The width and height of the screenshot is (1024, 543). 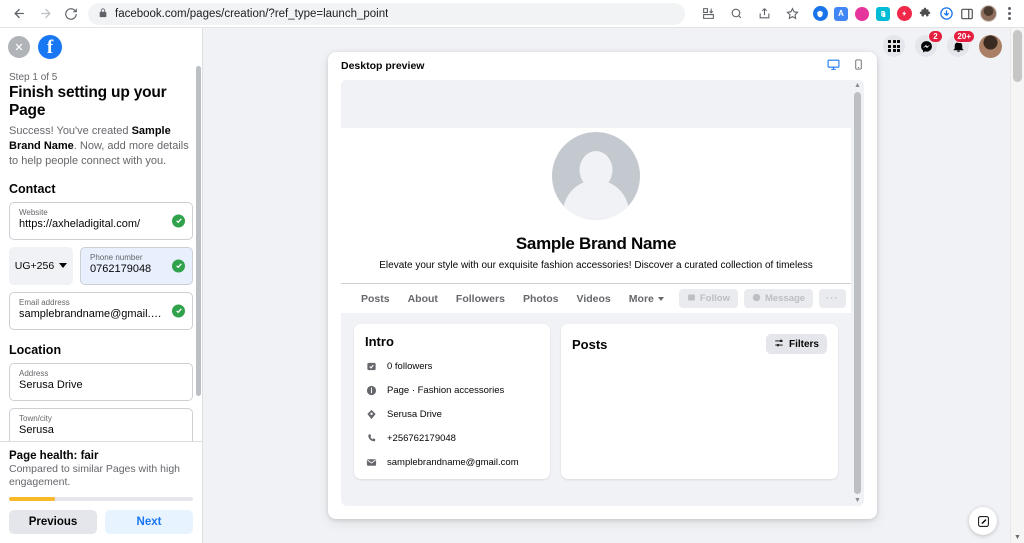 I want to click on town-city-label: Town/city, so click(x=35, y=419).